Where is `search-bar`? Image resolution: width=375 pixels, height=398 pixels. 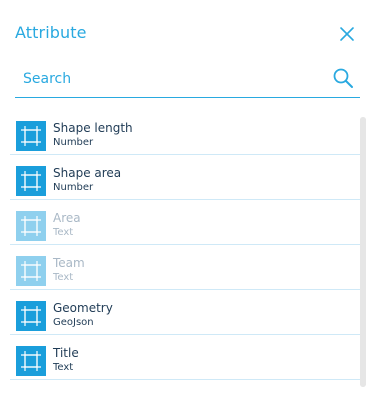 search-bar is located at coordinates (187, 80).